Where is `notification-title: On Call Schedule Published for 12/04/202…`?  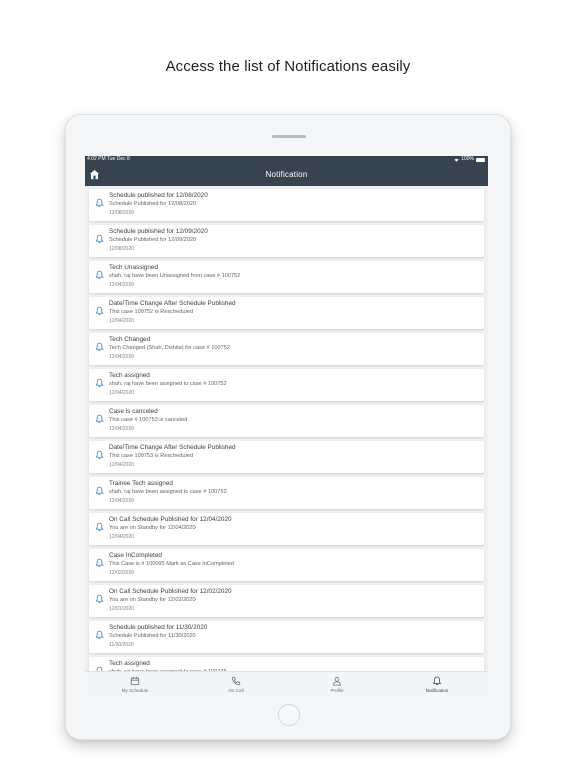
notification-title: On Call Schedule Published for 12/04/202… is located at coordinates (170, 519).